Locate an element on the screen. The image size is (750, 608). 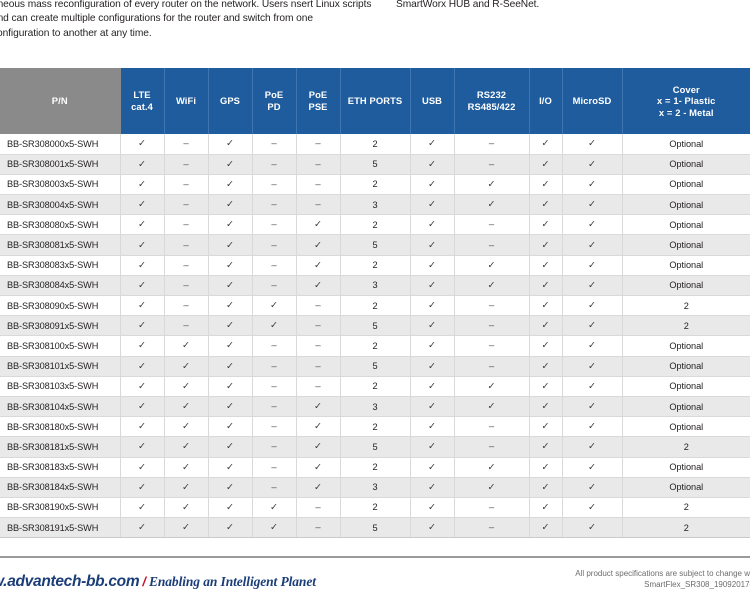
cell-part-number: BB-SR308091x5-SWH is located at coordinates (60, 326).